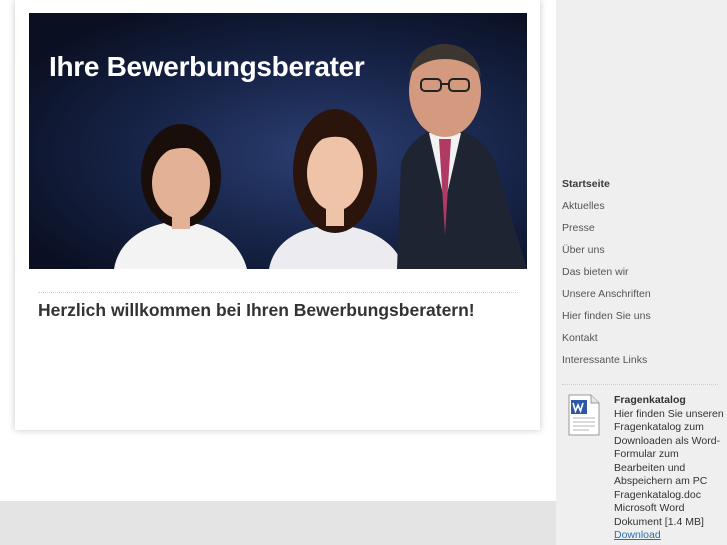 The image size is (727, 545). Describe the element at coordinates (606, 184) in the screenshot. I see `nav-item-startseite: Startseite` at that location.